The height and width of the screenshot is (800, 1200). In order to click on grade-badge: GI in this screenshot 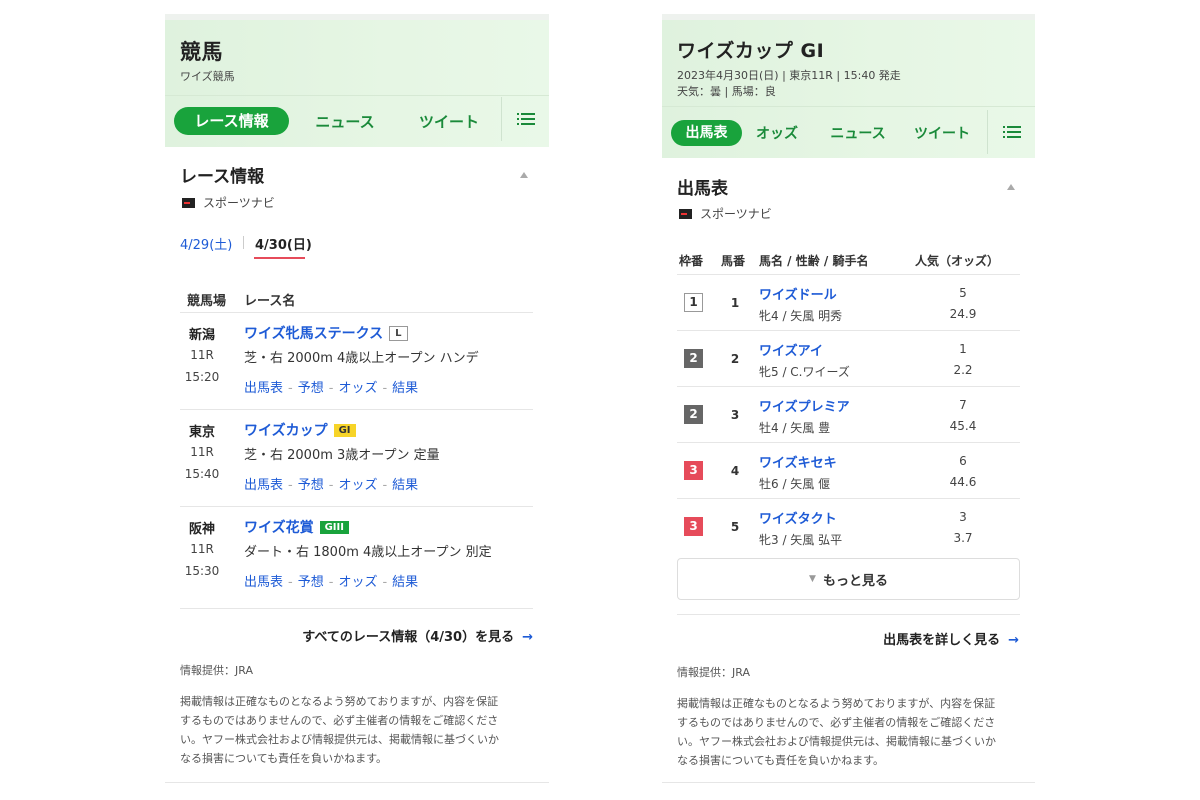, I will do `click(344, 430)`.